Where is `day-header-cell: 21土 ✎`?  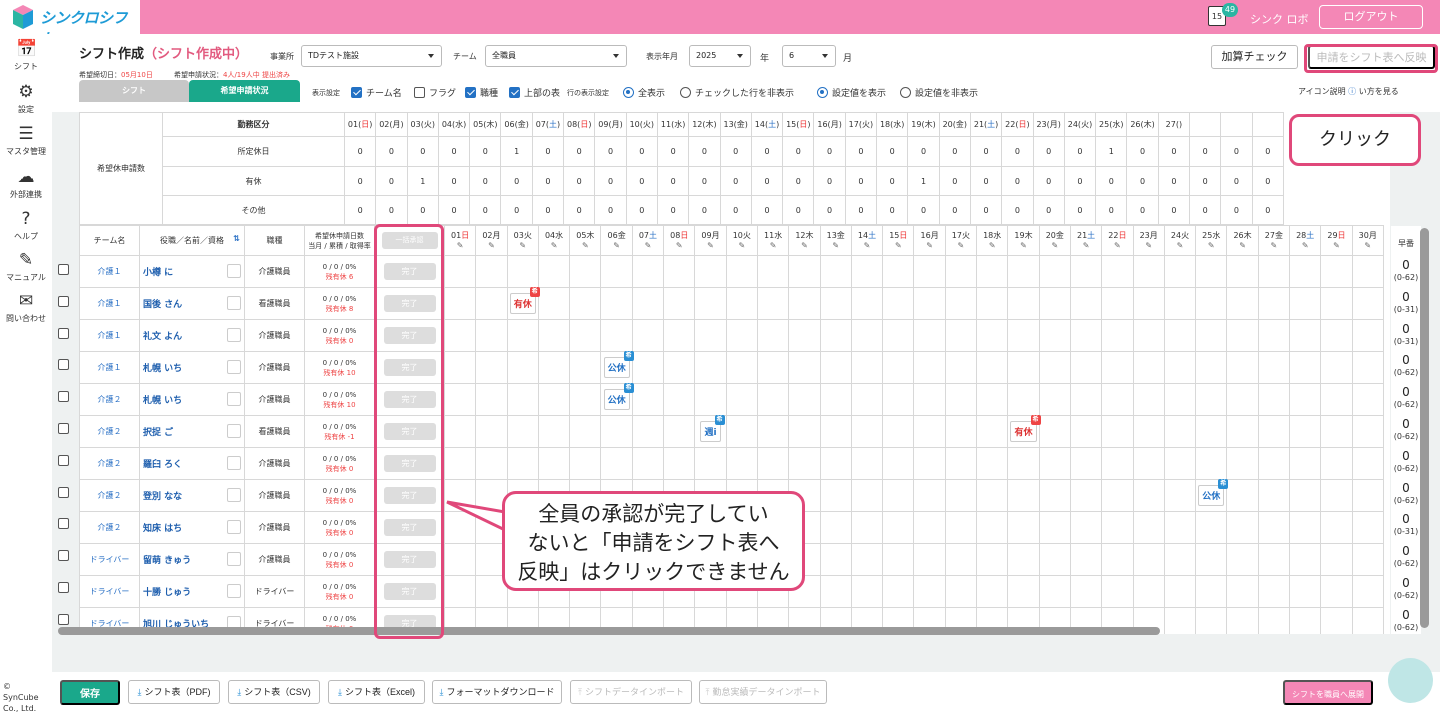 day-header-cell: 21土 ✎ is located at coordinates (1086, 240).